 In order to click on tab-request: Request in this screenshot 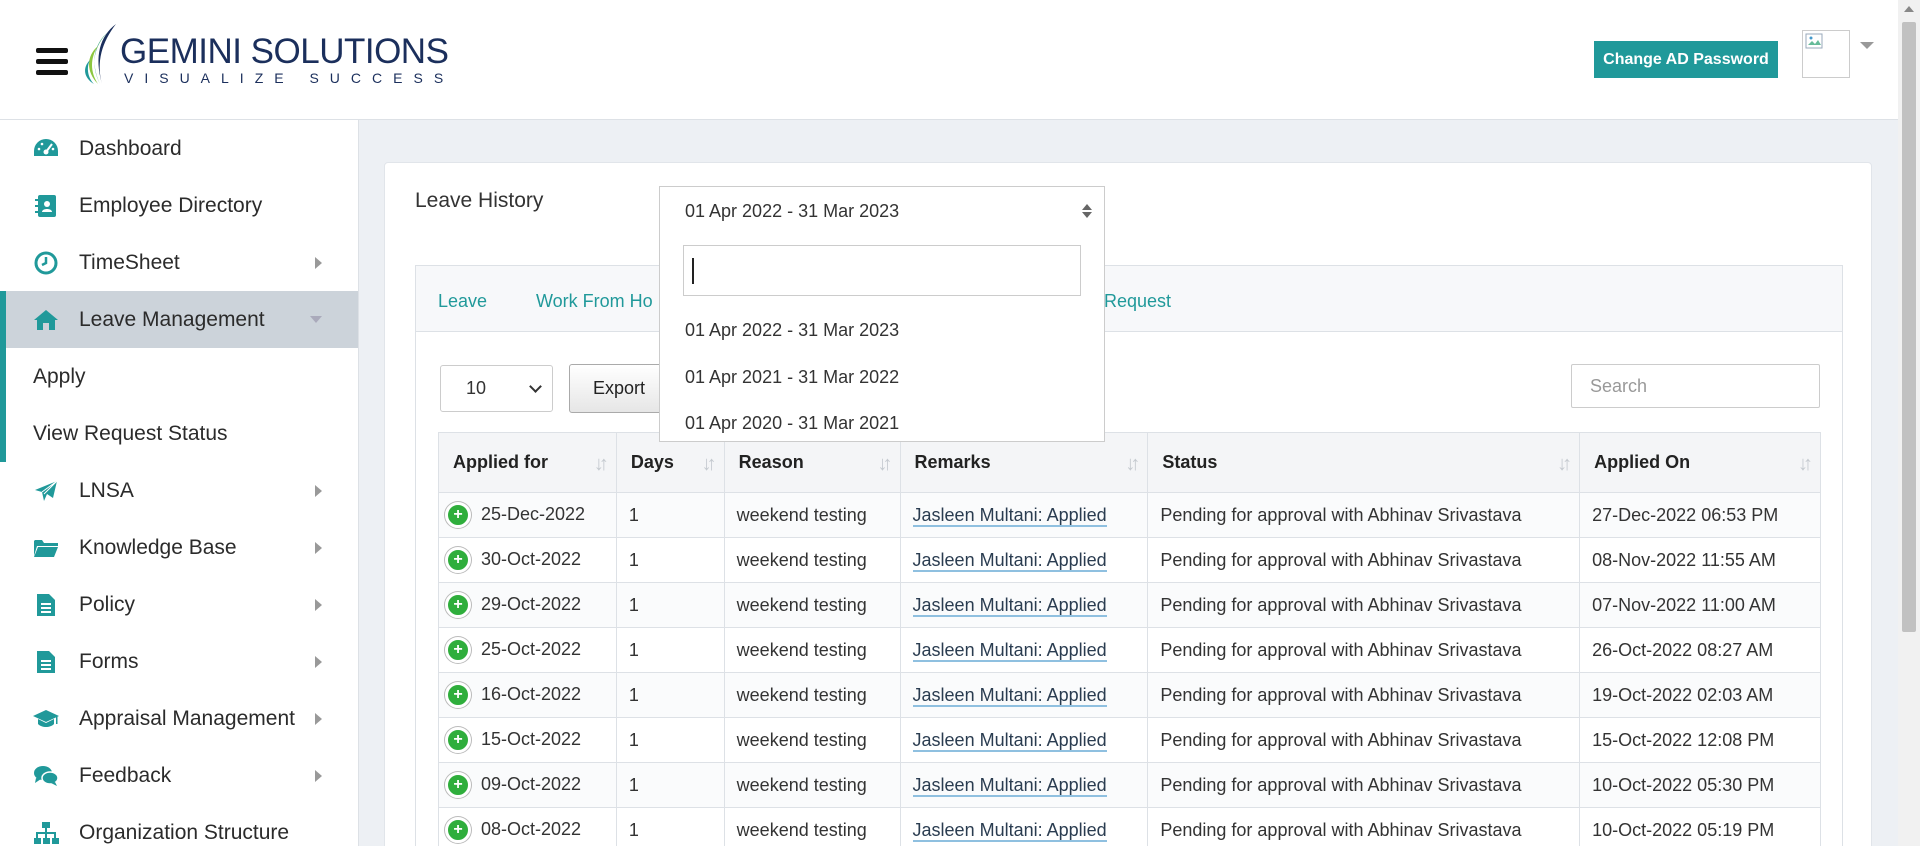, I will do `click(1137, 301)`.